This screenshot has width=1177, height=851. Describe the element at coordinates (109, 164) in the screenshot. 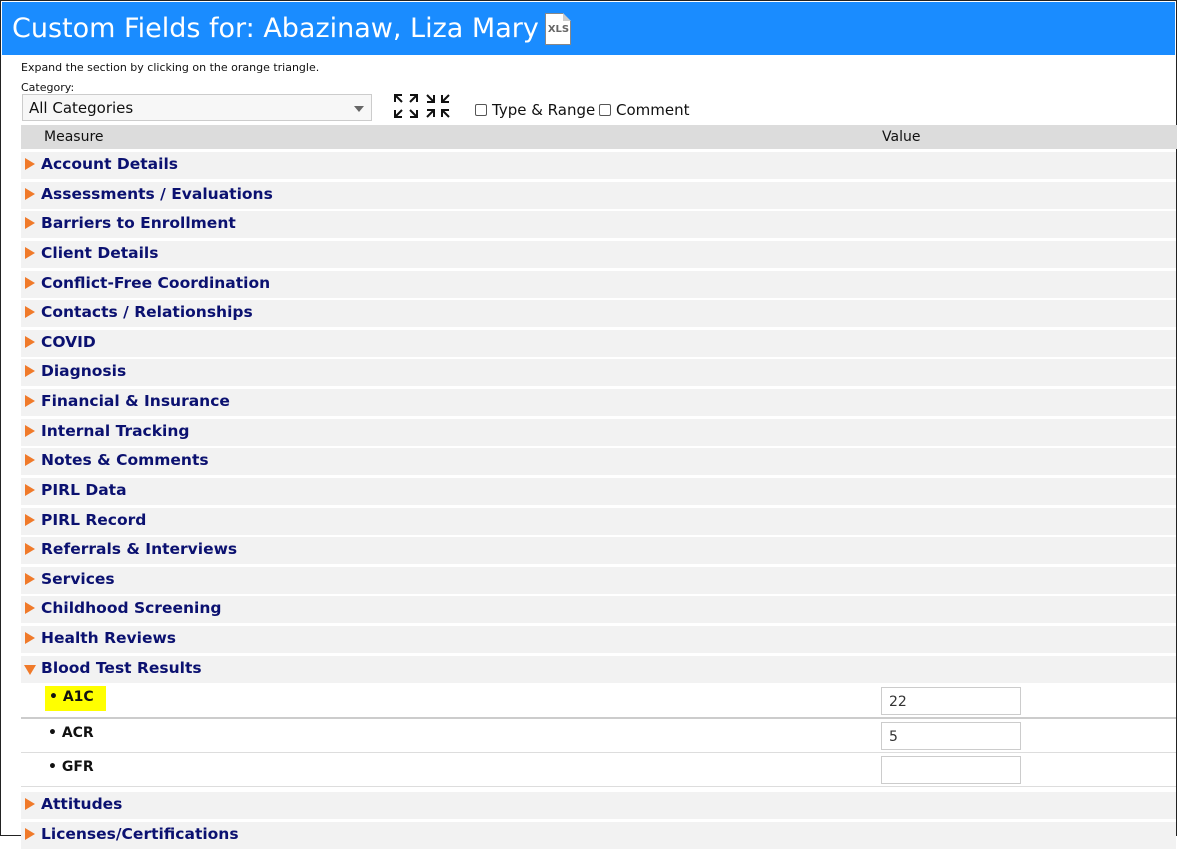

I see `section-label: Account Details` at that location.